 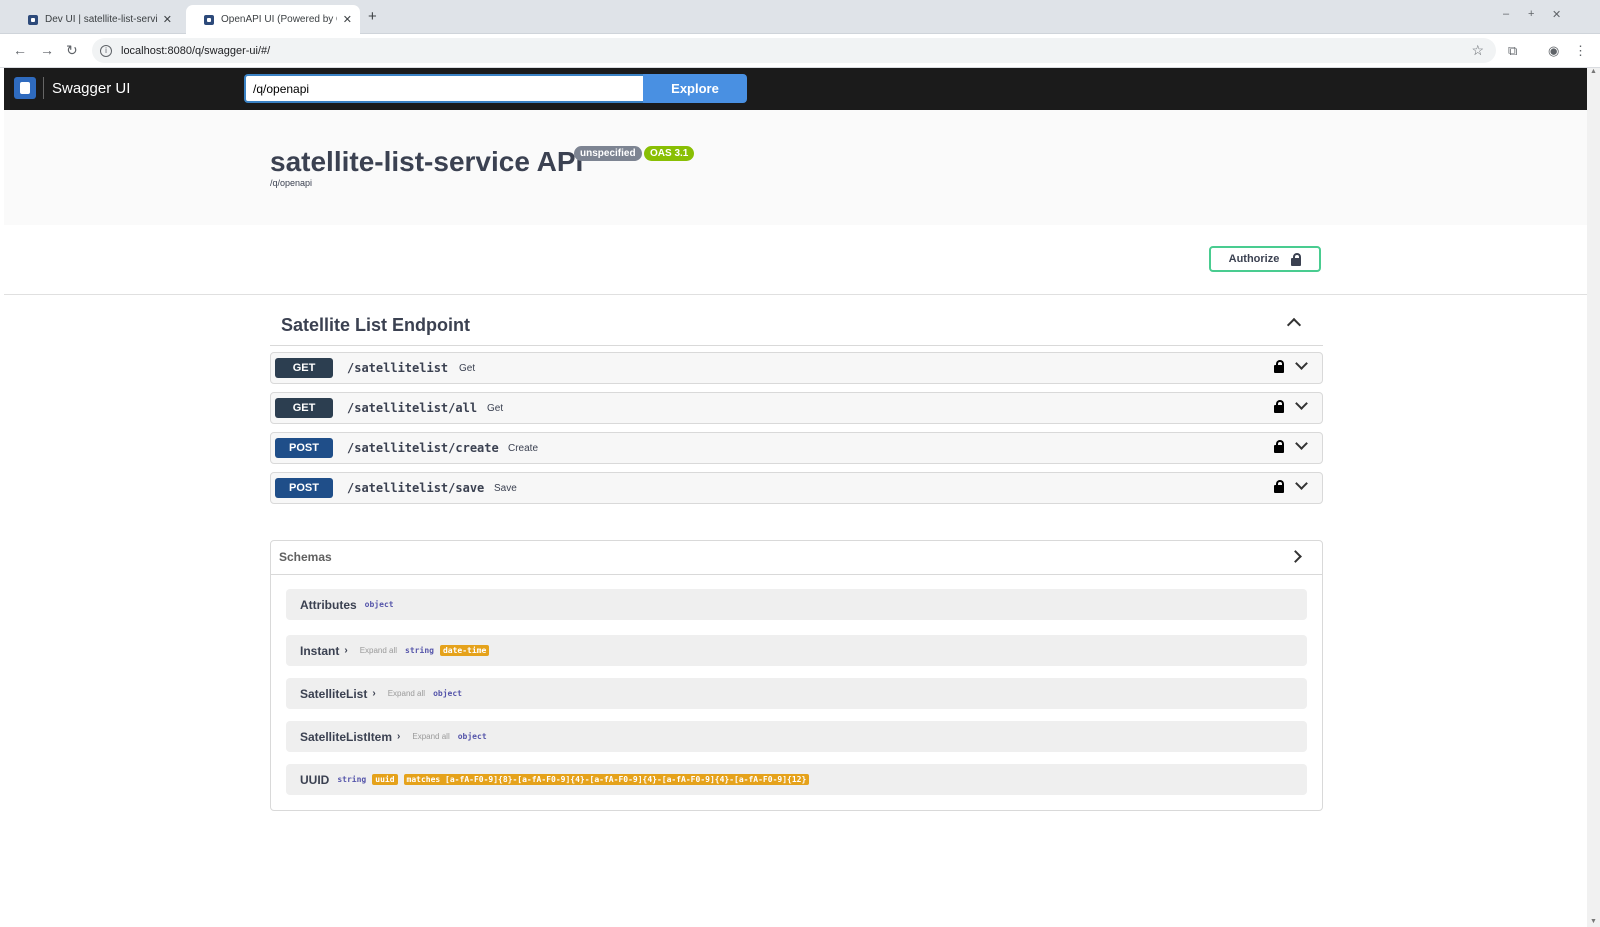 I want to click on schema-model: SatelliteList › Expand all object, so click(x=796, y=693).